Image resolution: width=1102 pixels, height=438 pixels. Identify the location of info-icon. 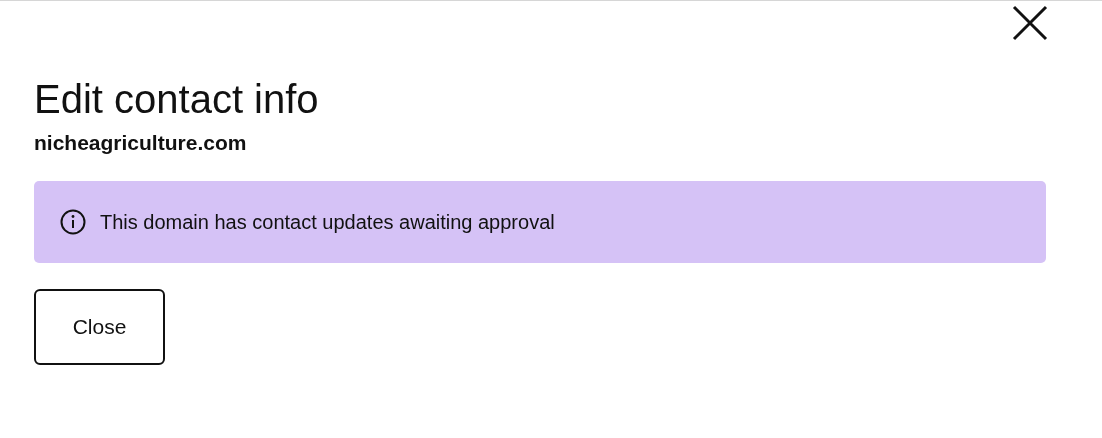
(73, 222).